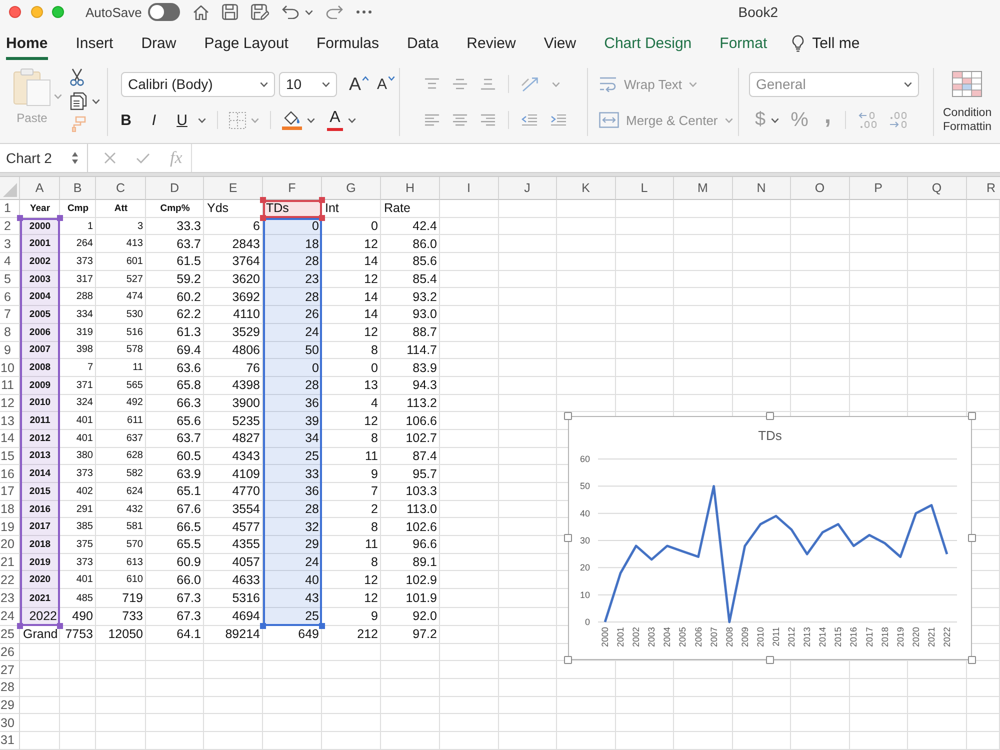 The width and height of the screenshot is (1000, 750). Describe the element at coordinates (469, 188) in the screenshot. I see `column-header: I` at that location.